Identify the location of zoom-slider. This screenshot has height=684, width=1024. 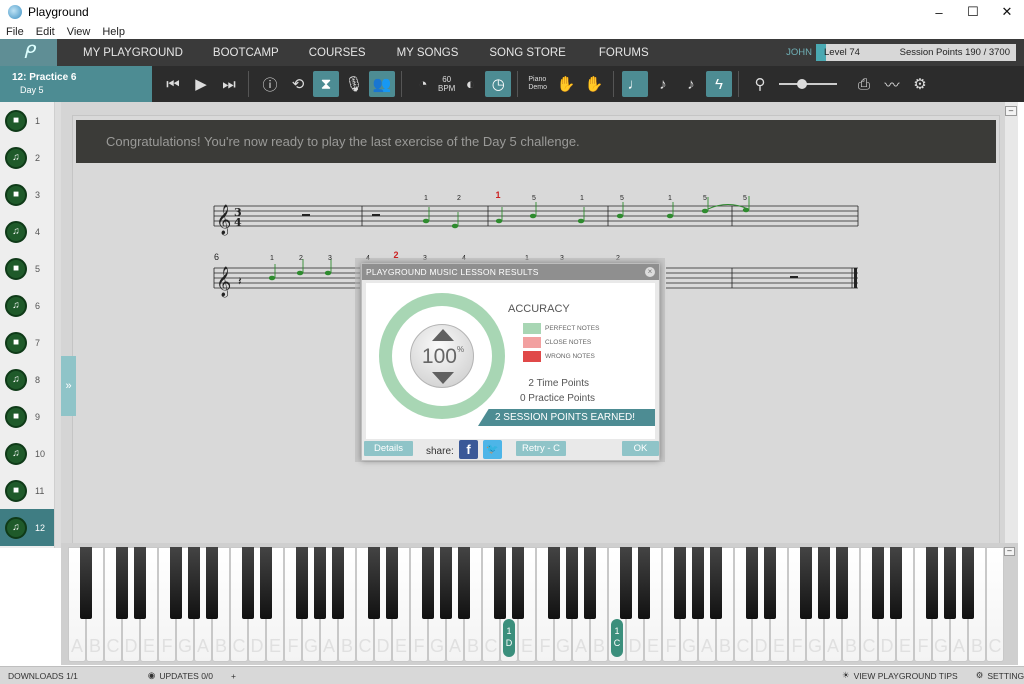
(808, 84).